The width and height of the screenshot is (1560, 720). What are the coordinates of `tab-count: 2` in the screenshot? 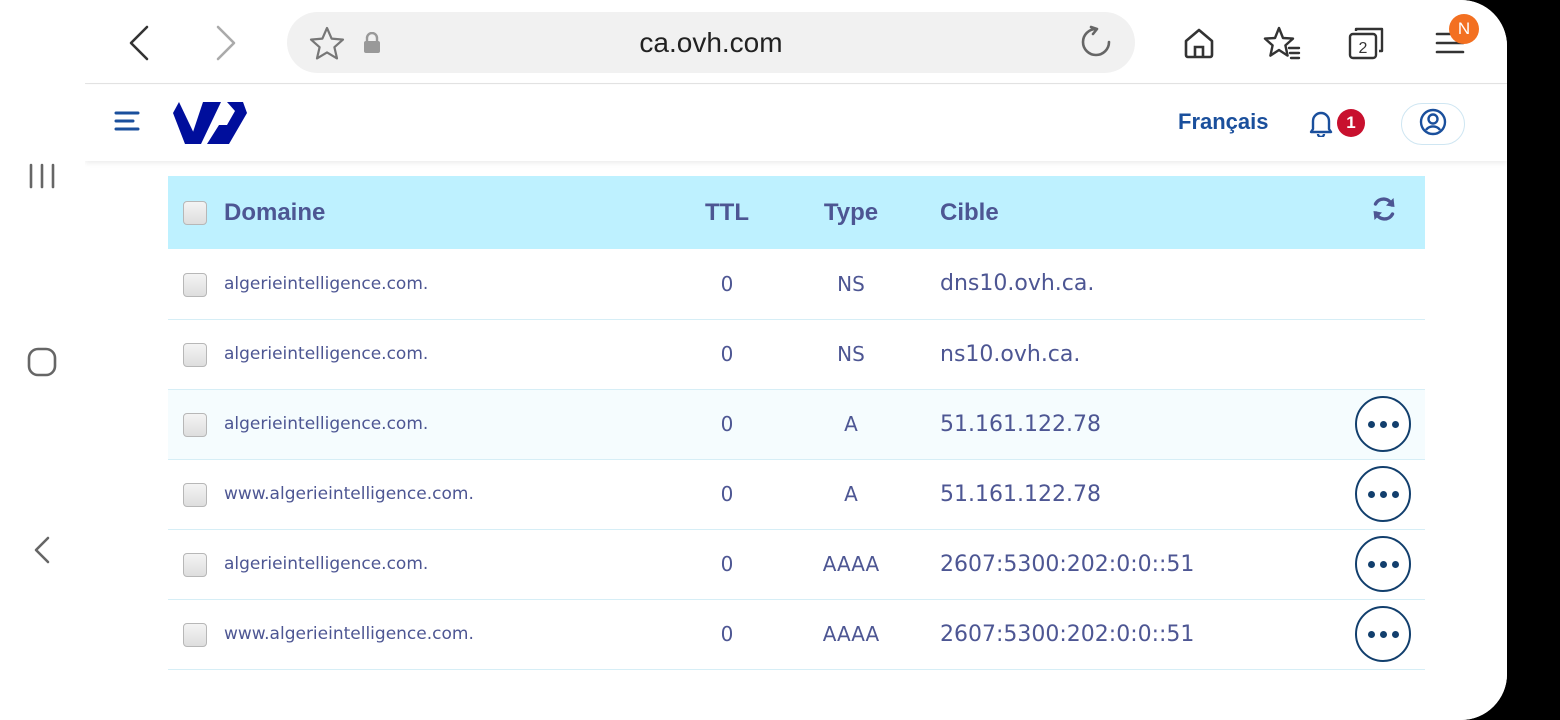 It's located at (1363, 48).